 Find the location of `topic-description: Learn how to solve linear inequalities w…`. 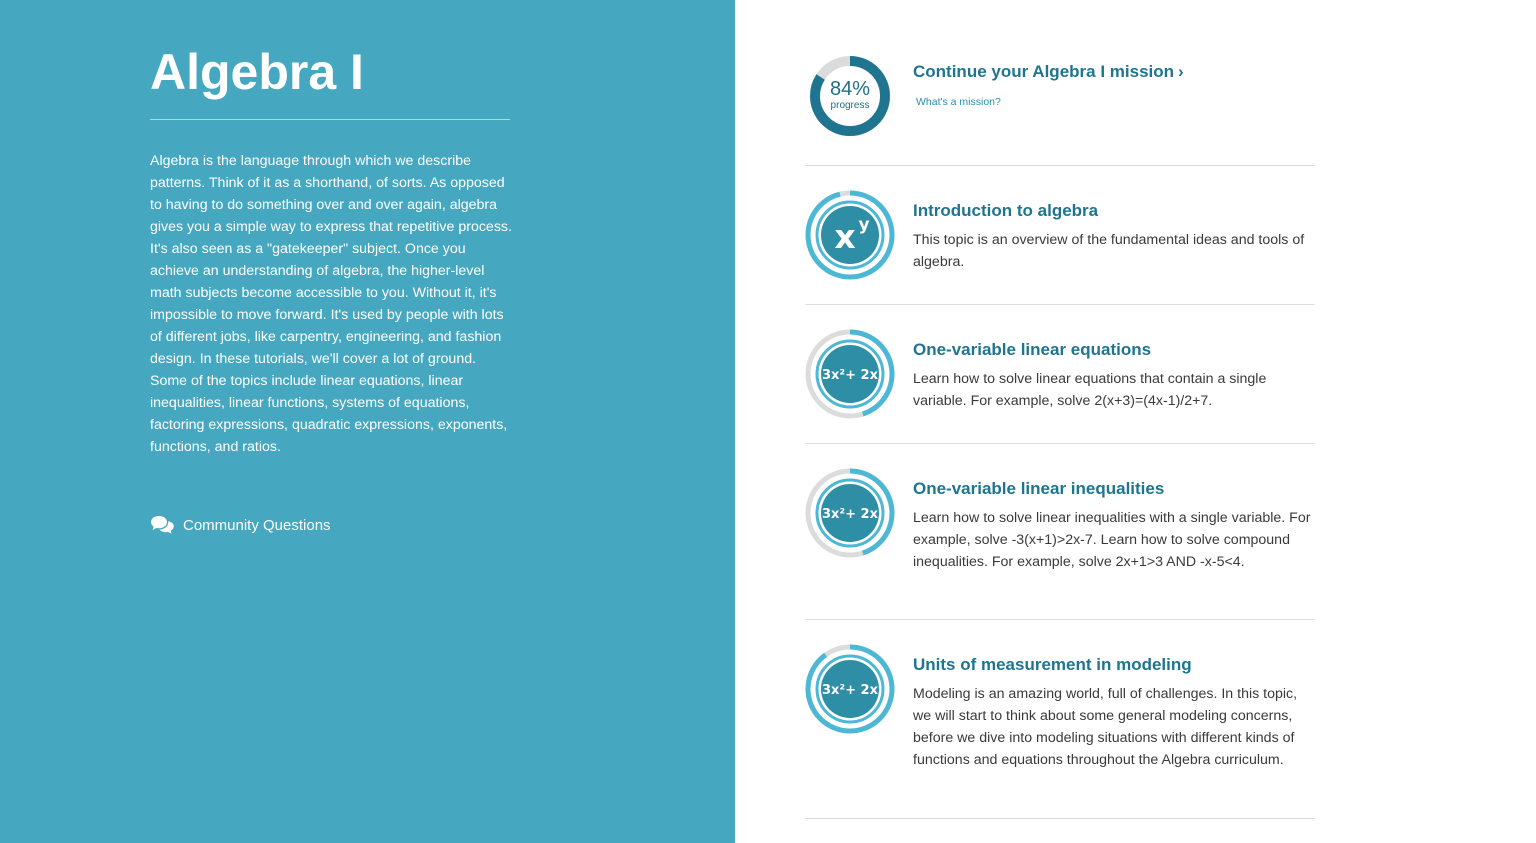

topic-description: Learn how to solve linear inequalities w… is located at coordinates (1112, 540).